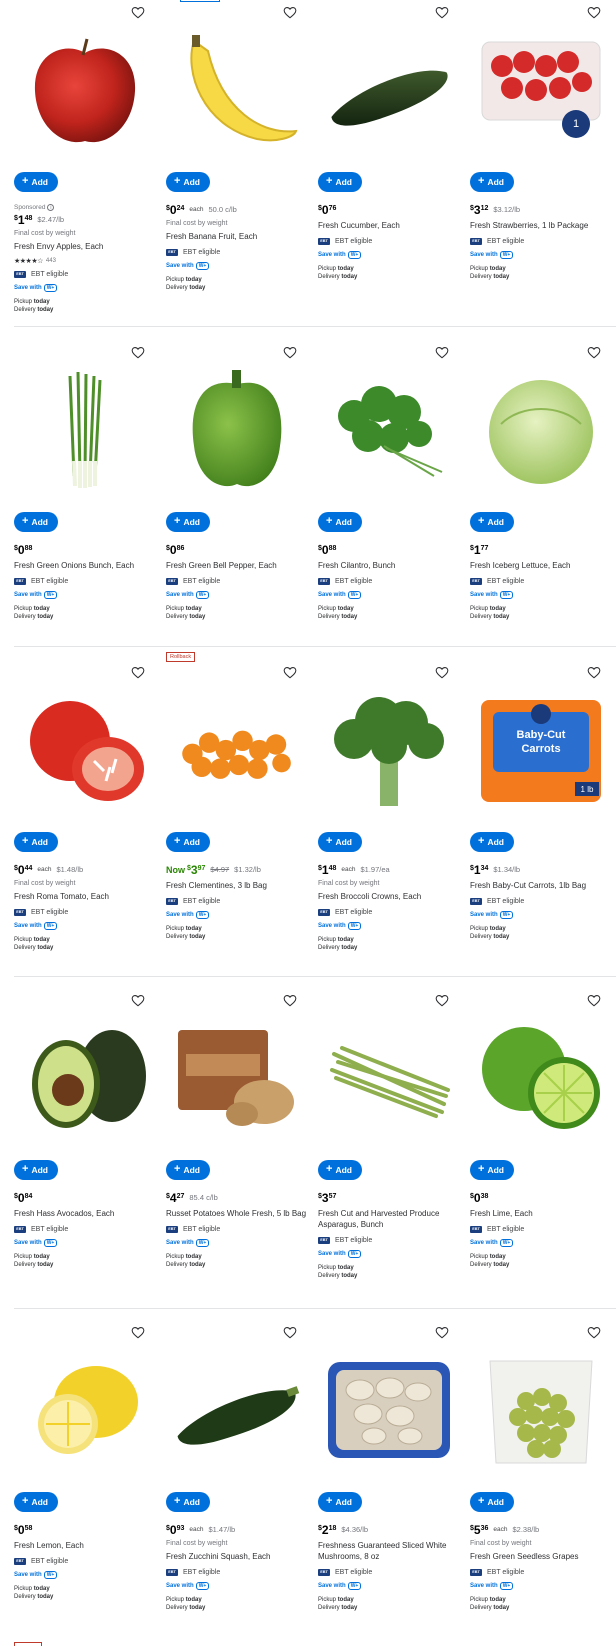 This screenshot has width=616, height=1646. I want to click on product-title: Fresh Cucumber, Each, so click(393, 226).